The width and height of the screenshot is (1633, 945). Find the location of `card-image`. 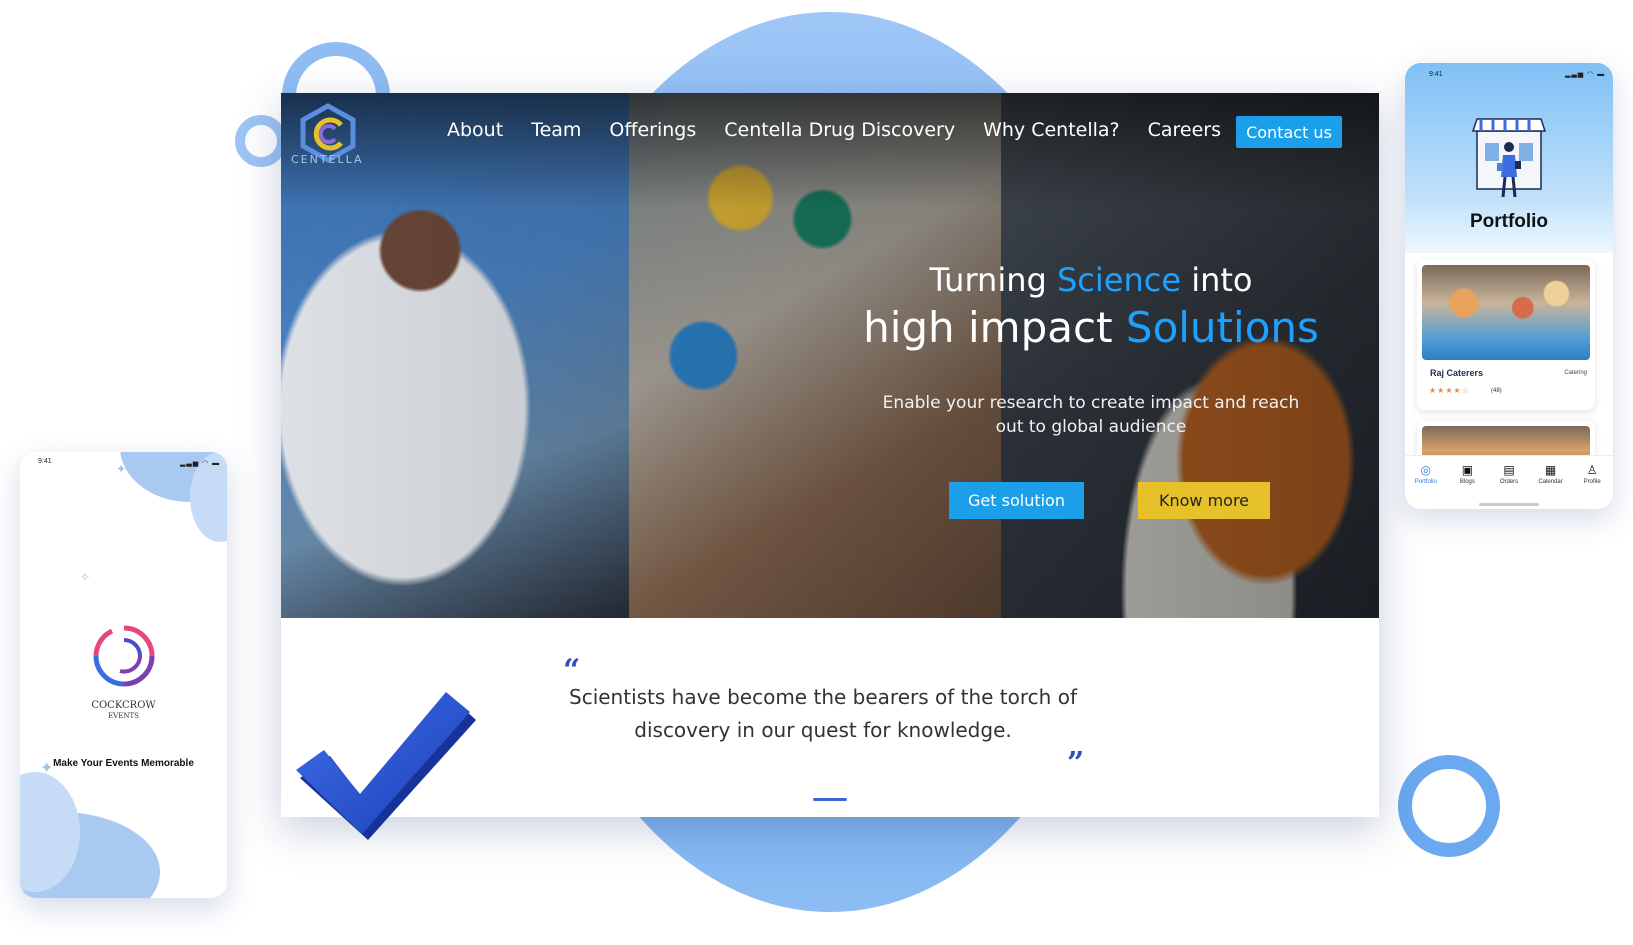

card-image is located at coordinates (1506, 312).